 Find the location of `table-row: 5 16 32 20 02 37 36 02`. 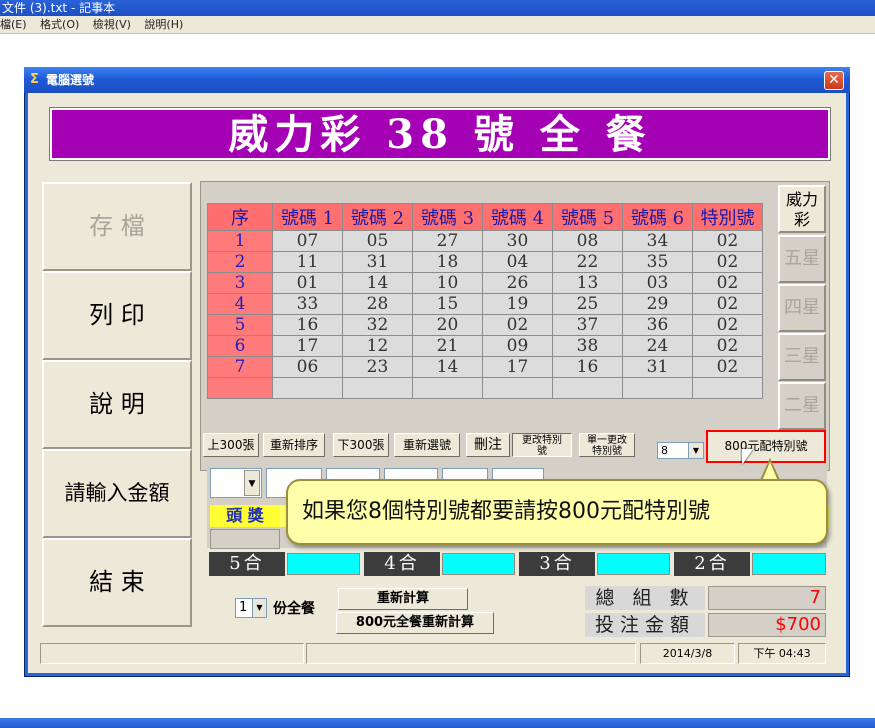

table-row: 5 16 32 20 02 37 36 02 is located at coordinates (485, 325).